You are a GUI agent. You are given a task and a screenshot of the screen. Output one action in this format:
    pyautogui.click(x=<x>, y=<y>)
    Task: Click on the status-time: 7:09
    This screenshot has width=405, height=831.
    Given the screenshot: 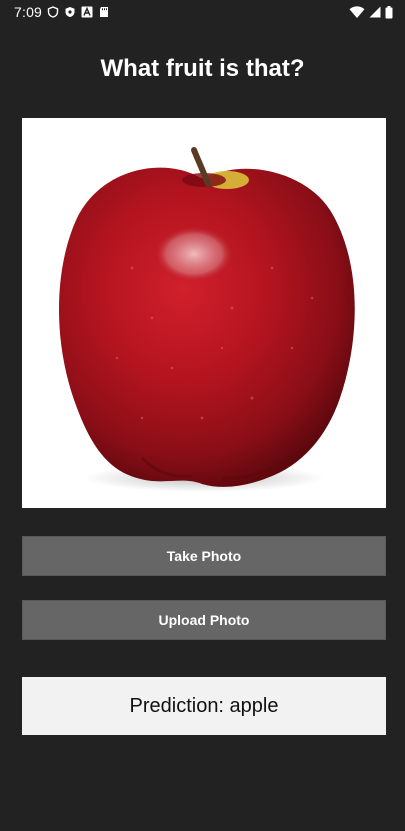 What is the action you would take?
    pyautogui.click(x=28, y=12)
    